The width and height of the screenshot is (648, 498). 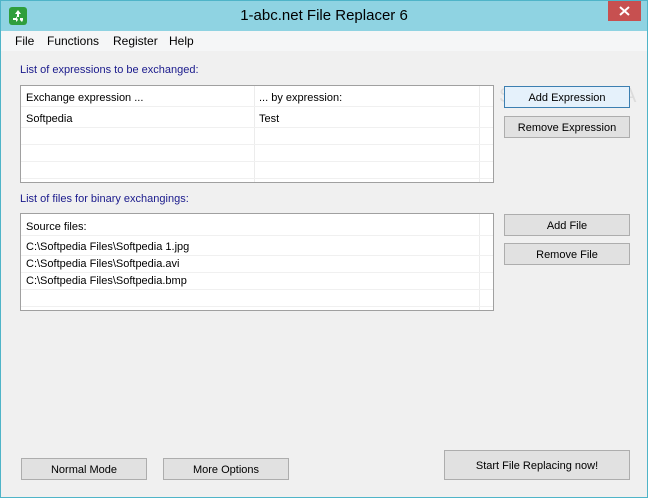 I want to click on more-options-button: More Options, so click(x=226, y=469).